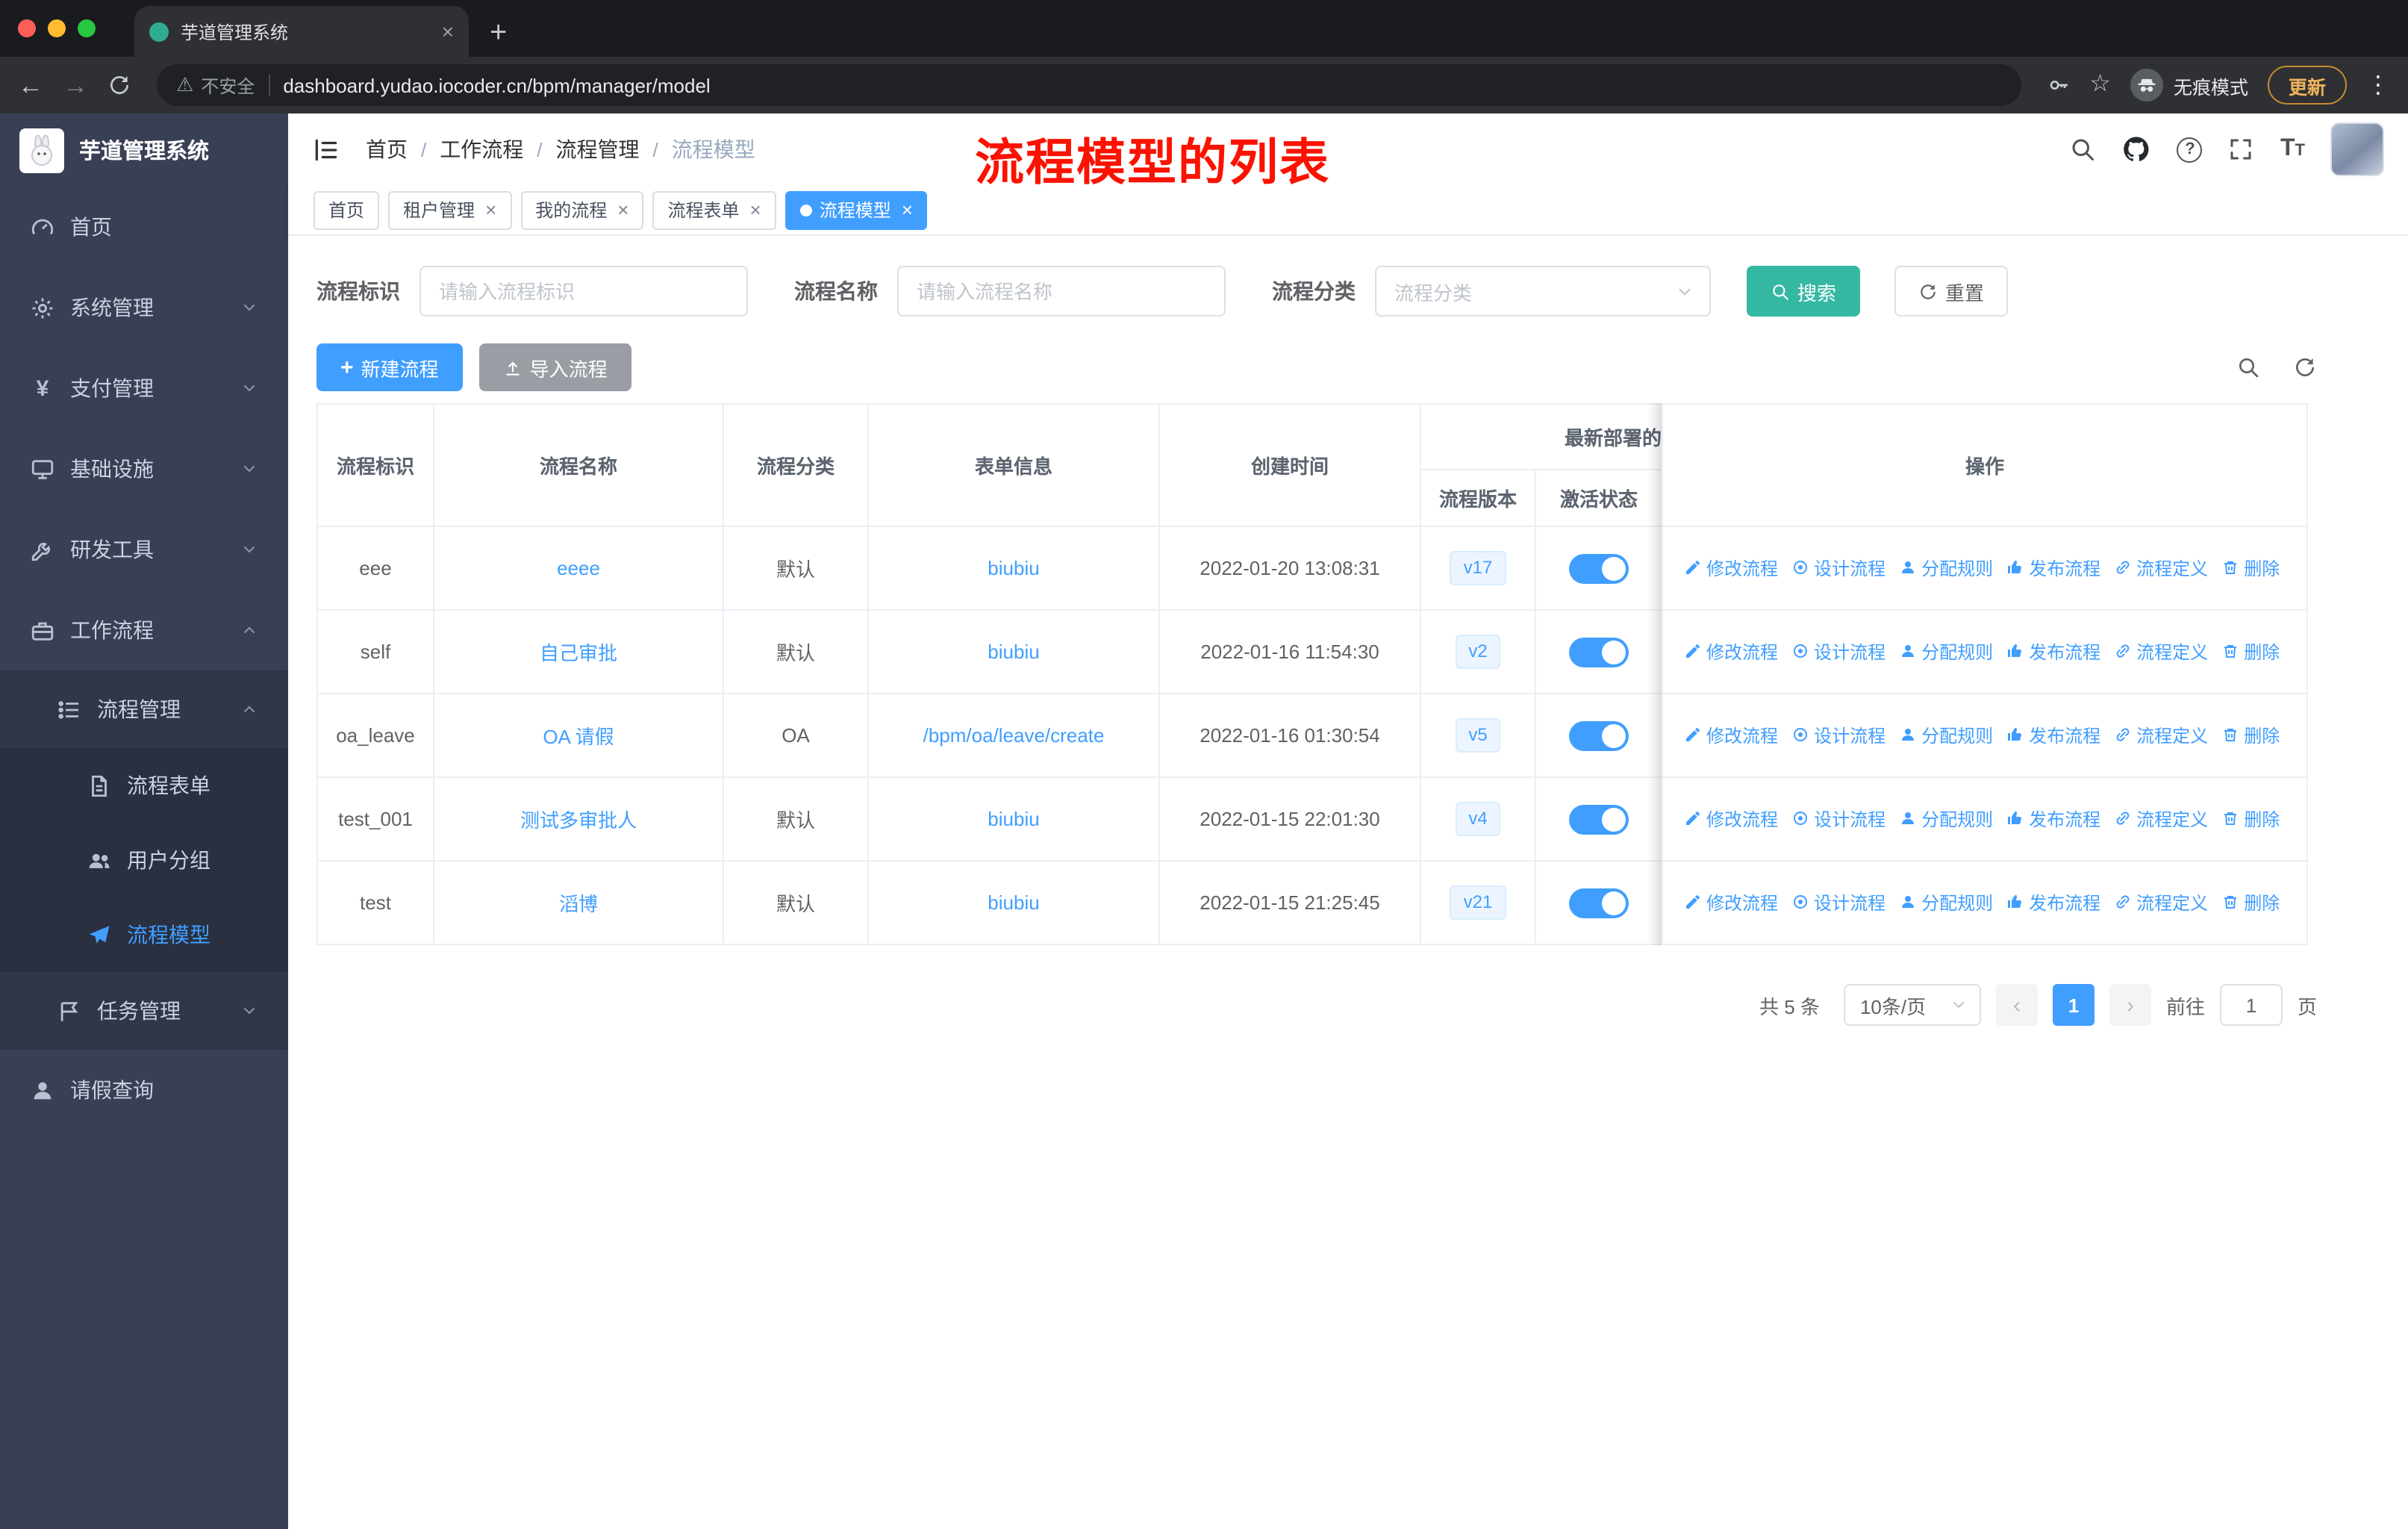 This screenshot has width=2408, height=1529. What do you see at coordinates (714, 209) in the screenshot?
I see `tag-process-form: 流程表单 ×` at bounding box center [714, 209].